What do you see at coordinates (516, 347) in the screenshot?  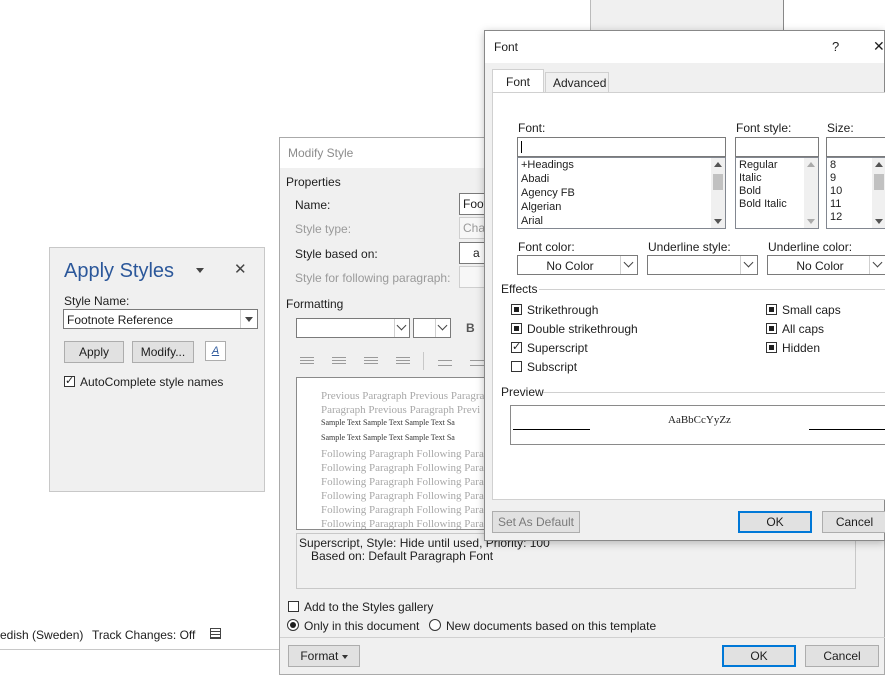 I see `superscript-checkbox: ✓` at bounding box center [516, 347].